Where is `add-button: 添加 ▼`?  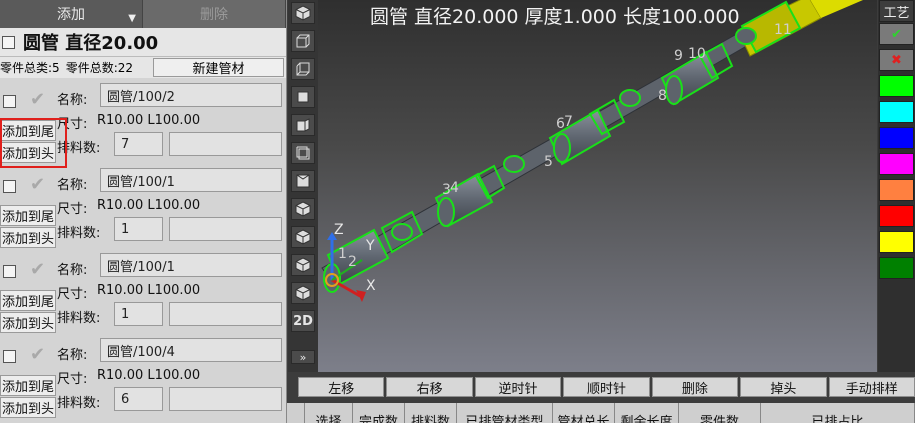
add-button: 添加 ▼ is located at coordinates (71, 14).